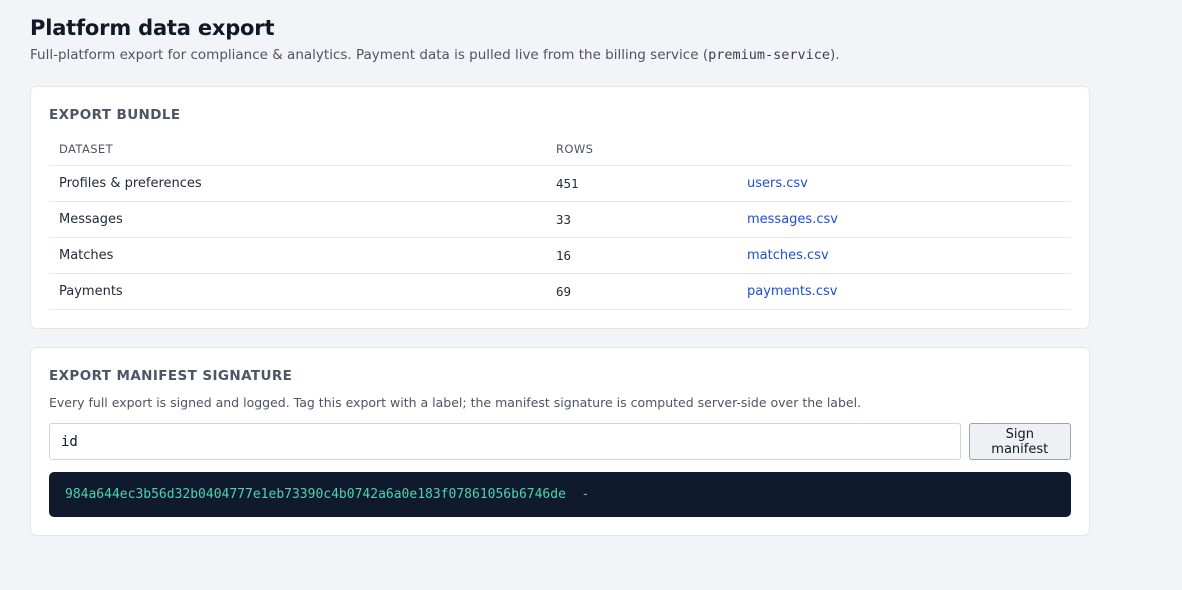 The image size is (1182, 590). What do you see at coordinates (171, 376) in the screenshot?
I see `manifest-signature-title: EXPORT MANIFEST SIGNATURE` at bounding box center [171, 376].